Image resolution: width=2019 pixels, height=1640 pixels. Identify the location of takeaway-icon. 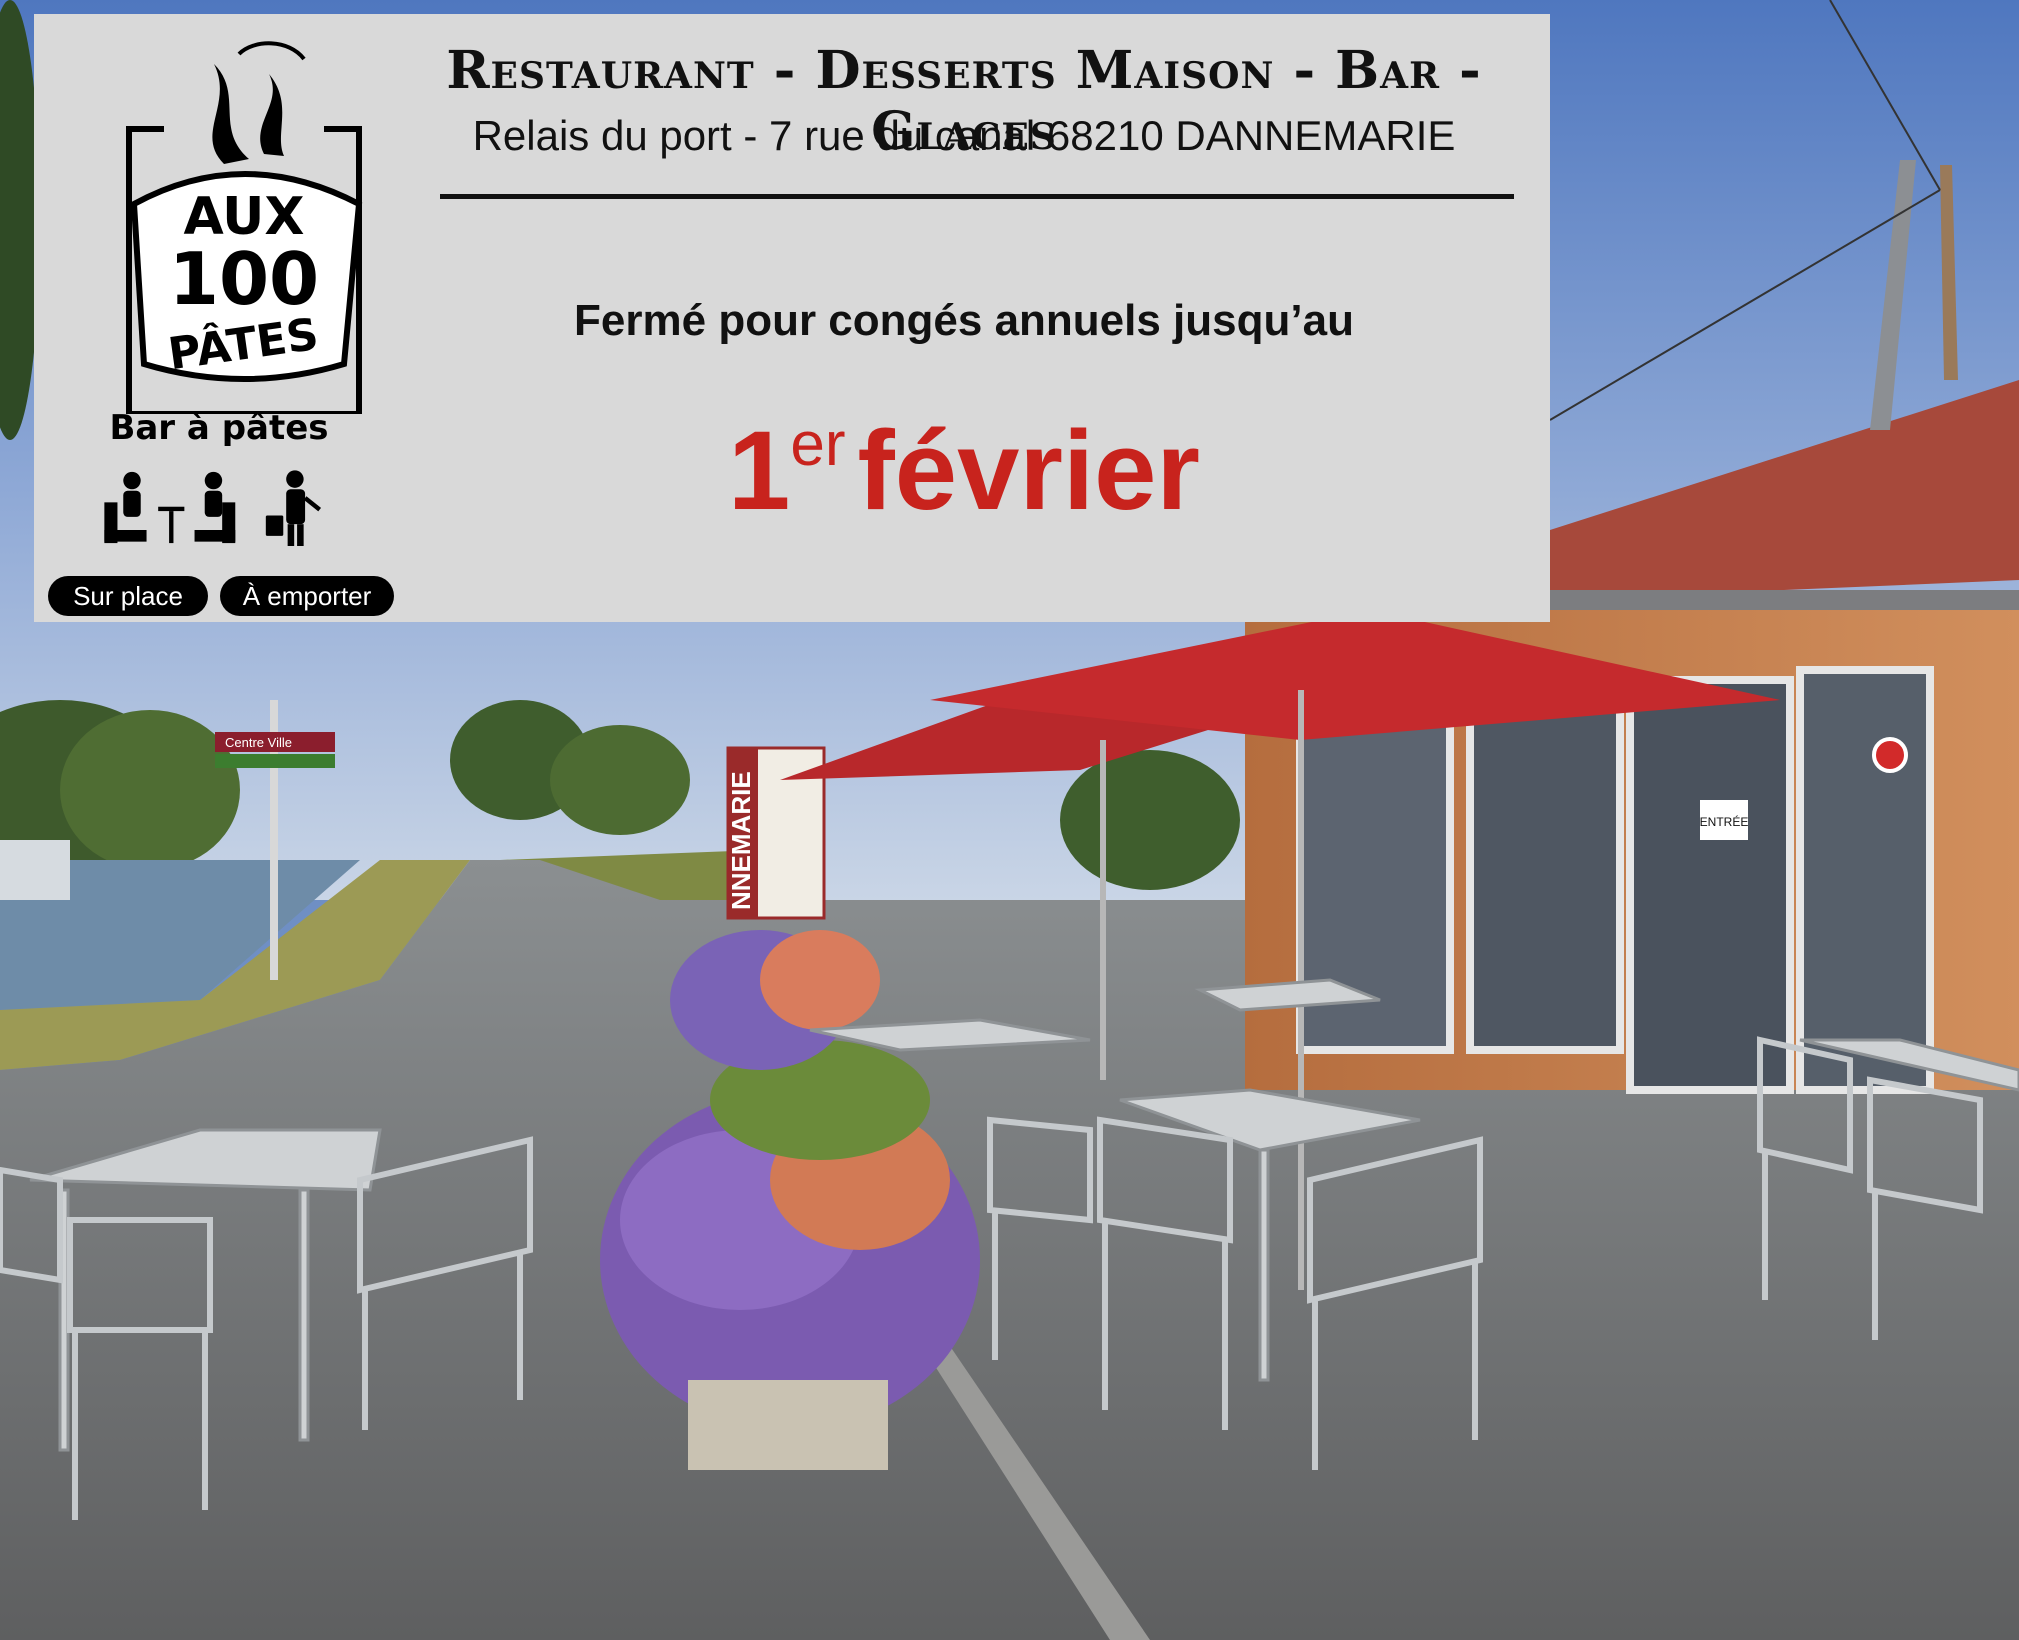
(293, 508).